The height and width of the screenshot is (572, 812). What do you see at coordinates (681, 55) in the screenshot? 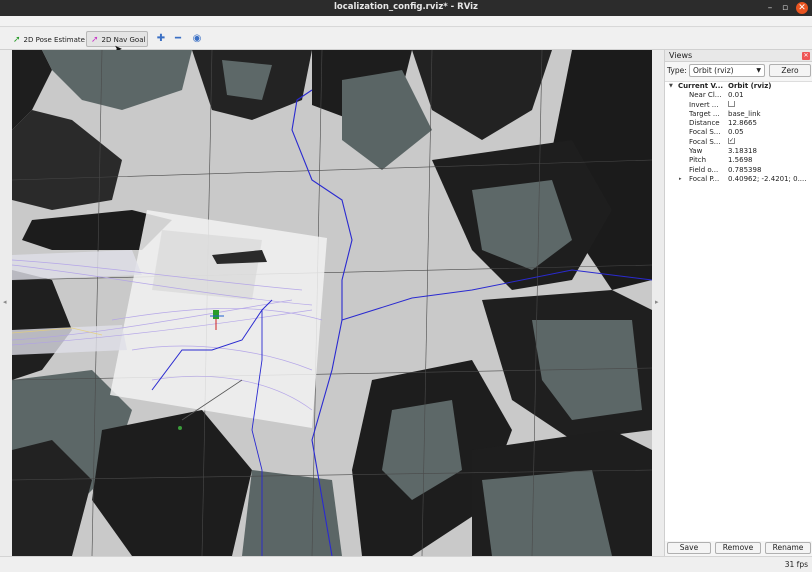
I see `views-panel-title: Views` at bounding box center [681, 55].